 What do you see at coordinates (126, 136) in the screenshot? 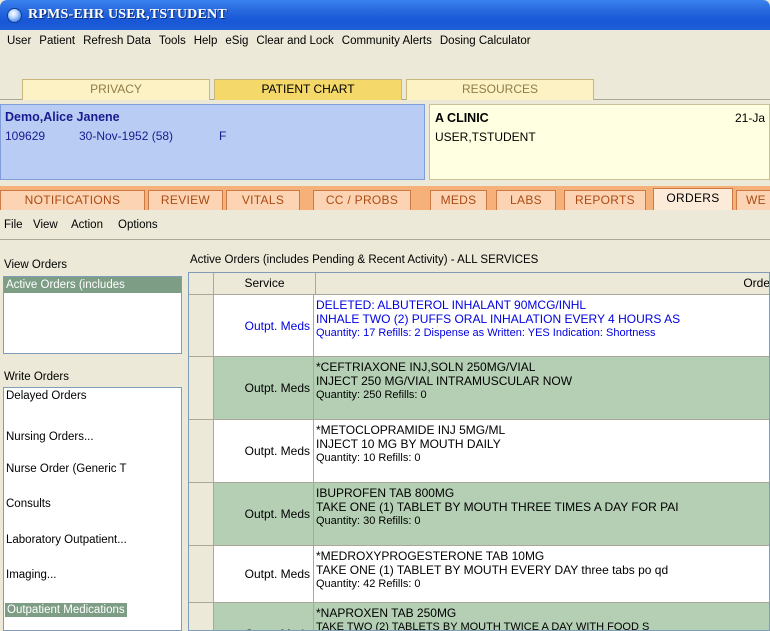
I see `patient-dob: 30-Nov-1952 (58)` at bounding box center [126, 136].